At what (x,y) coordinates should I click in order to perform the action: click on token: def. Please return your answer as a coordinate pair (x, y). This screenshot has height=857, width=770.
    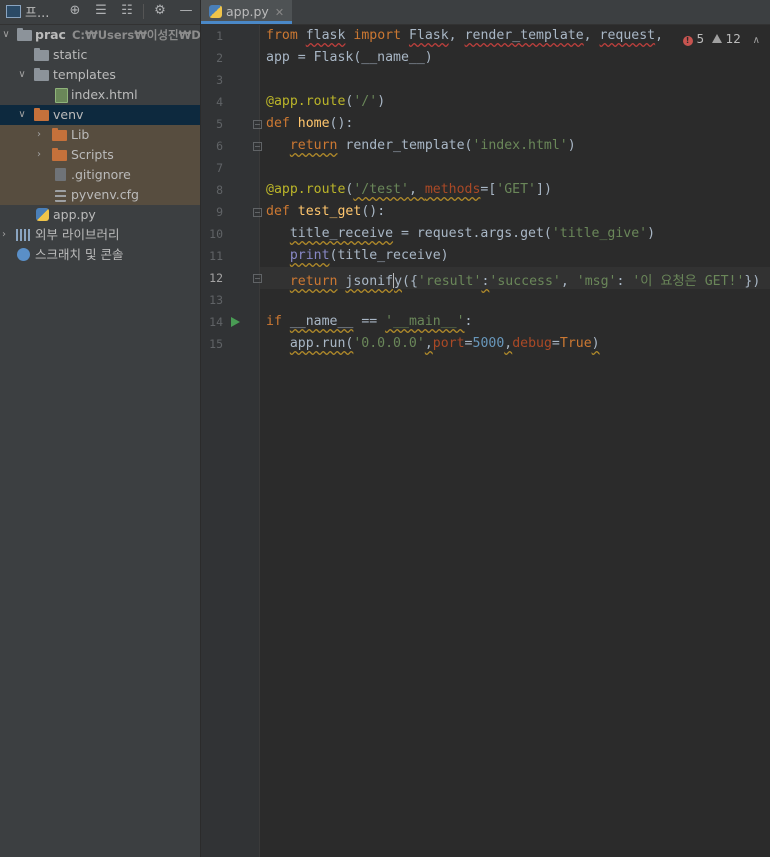
    Looking at the image, I should click on (278, 211).